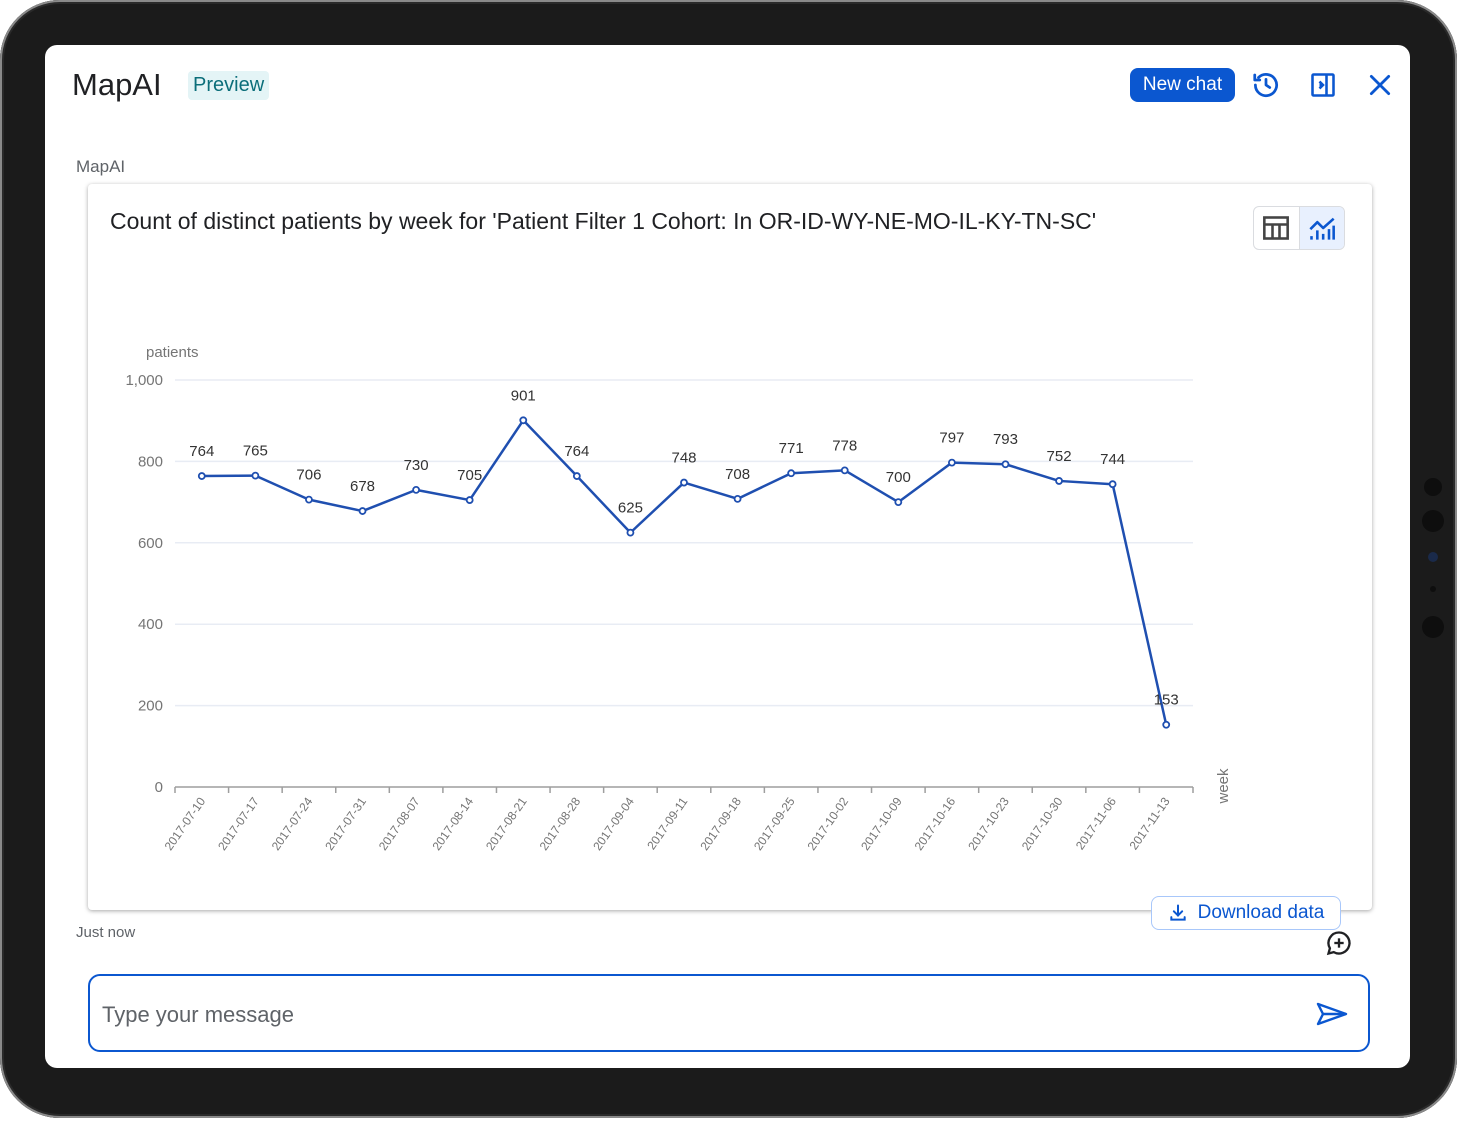 The height and width of the screenshot is (1121, 1459). I want to click on x-tick-label: 2017-10-16, so click(935, 823).